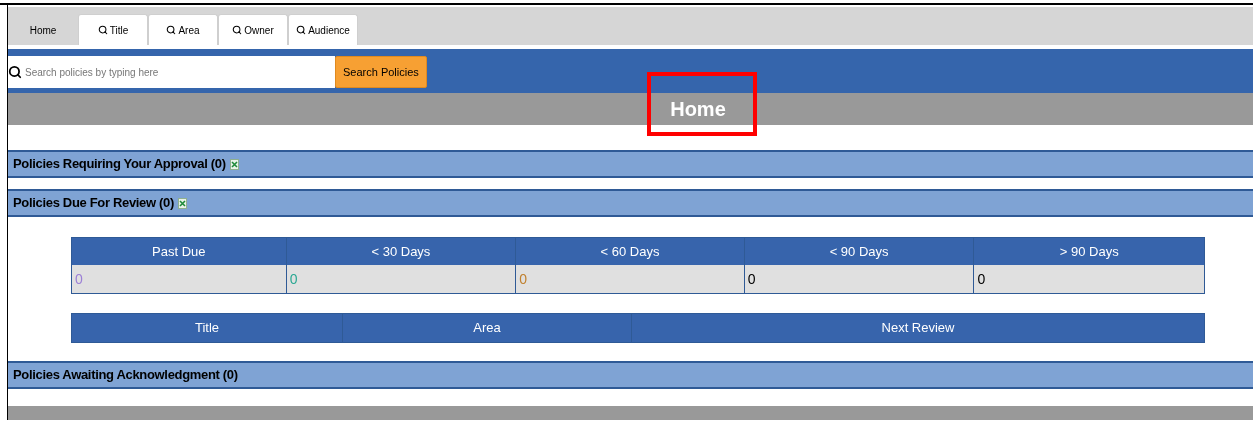 This screenshot has width=1253, height=422. What do you see at coordinates (917, 328) in the screenshot?
I see `column-header: Next Review` at bounding box center [917, 328].